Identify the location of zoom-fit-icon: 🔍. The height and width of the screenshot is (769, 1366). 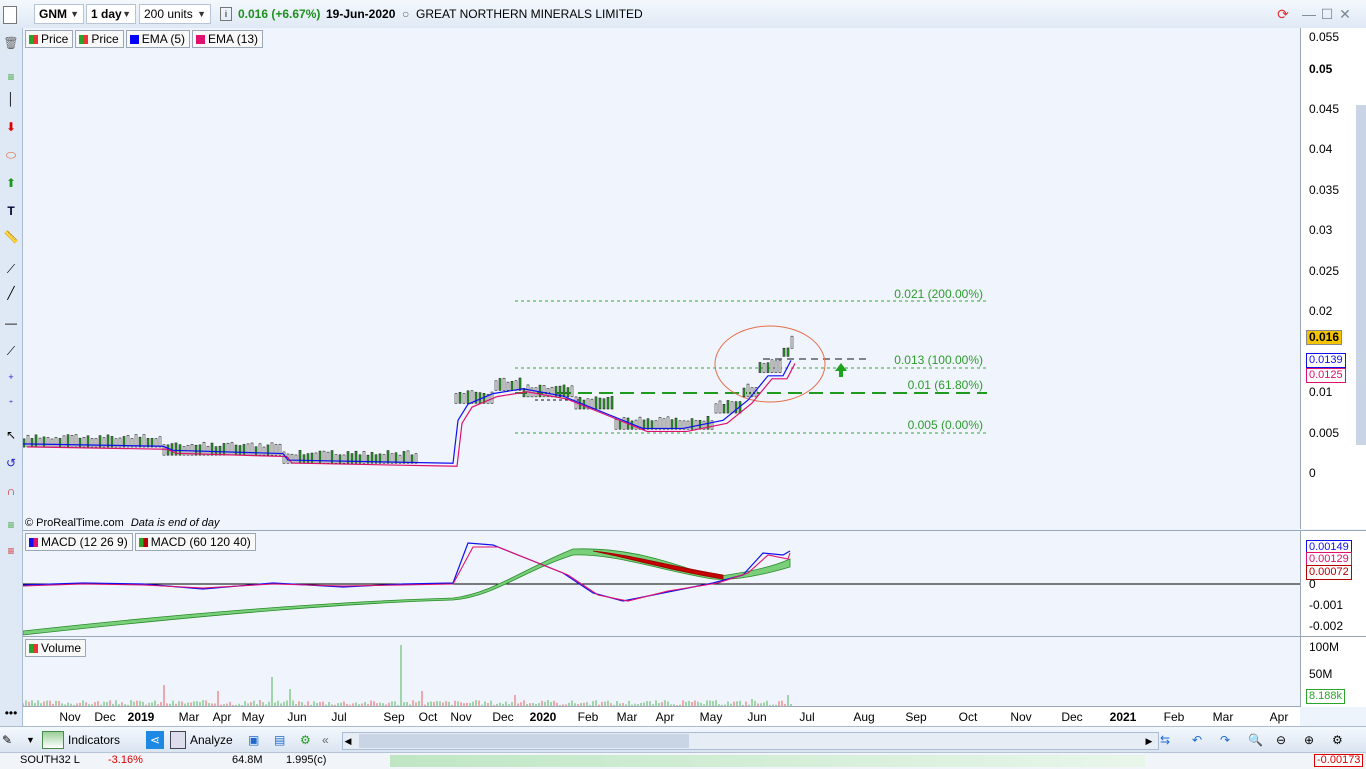
(1255, 740).